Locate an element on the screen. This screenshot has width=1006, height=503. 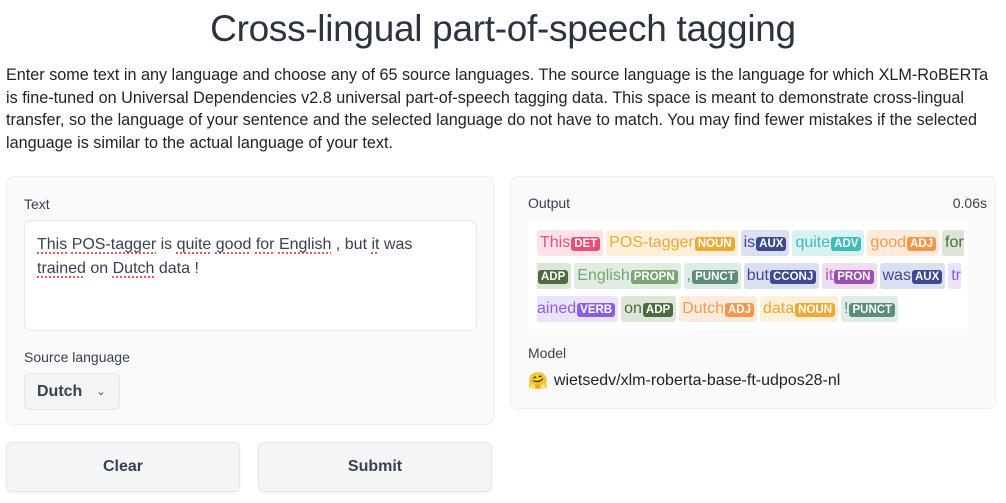
pos-token: This DET is located at coordinates (570, 243).